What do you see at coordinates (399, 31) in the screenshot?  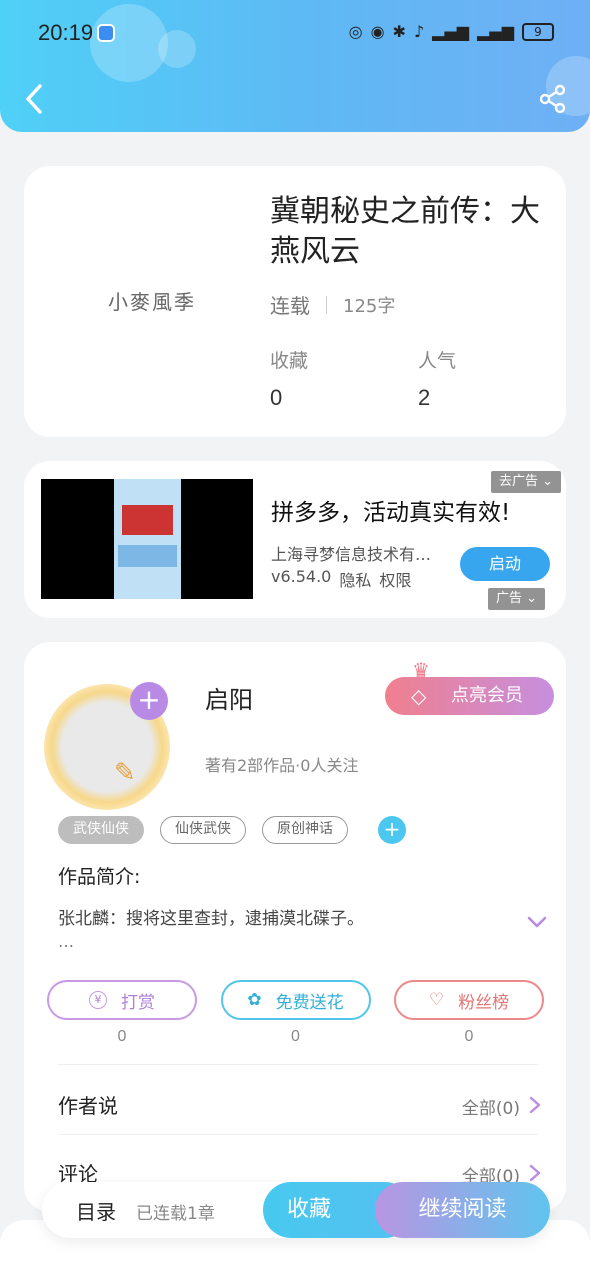 I see `bluetooth-icon: ✱` at bounding box center [399, 31].